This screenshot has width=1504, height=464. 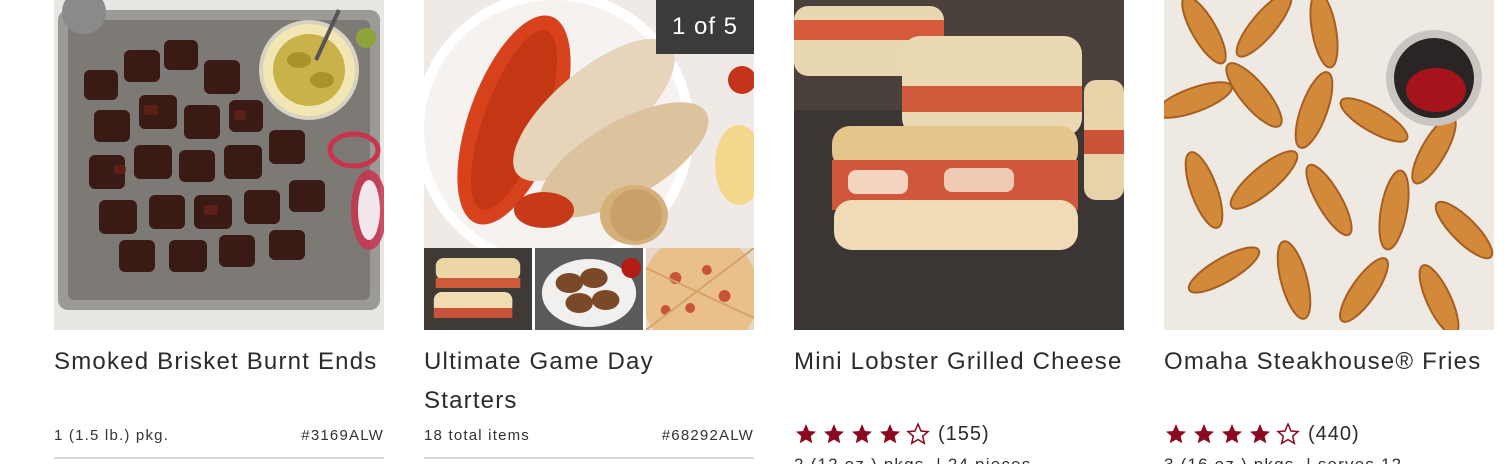 What do you see at coordinates (959, 361) in the screenshot?
I see `product-title: Mini Lobster Grilled Cheese` at bounding box center [959, 361].